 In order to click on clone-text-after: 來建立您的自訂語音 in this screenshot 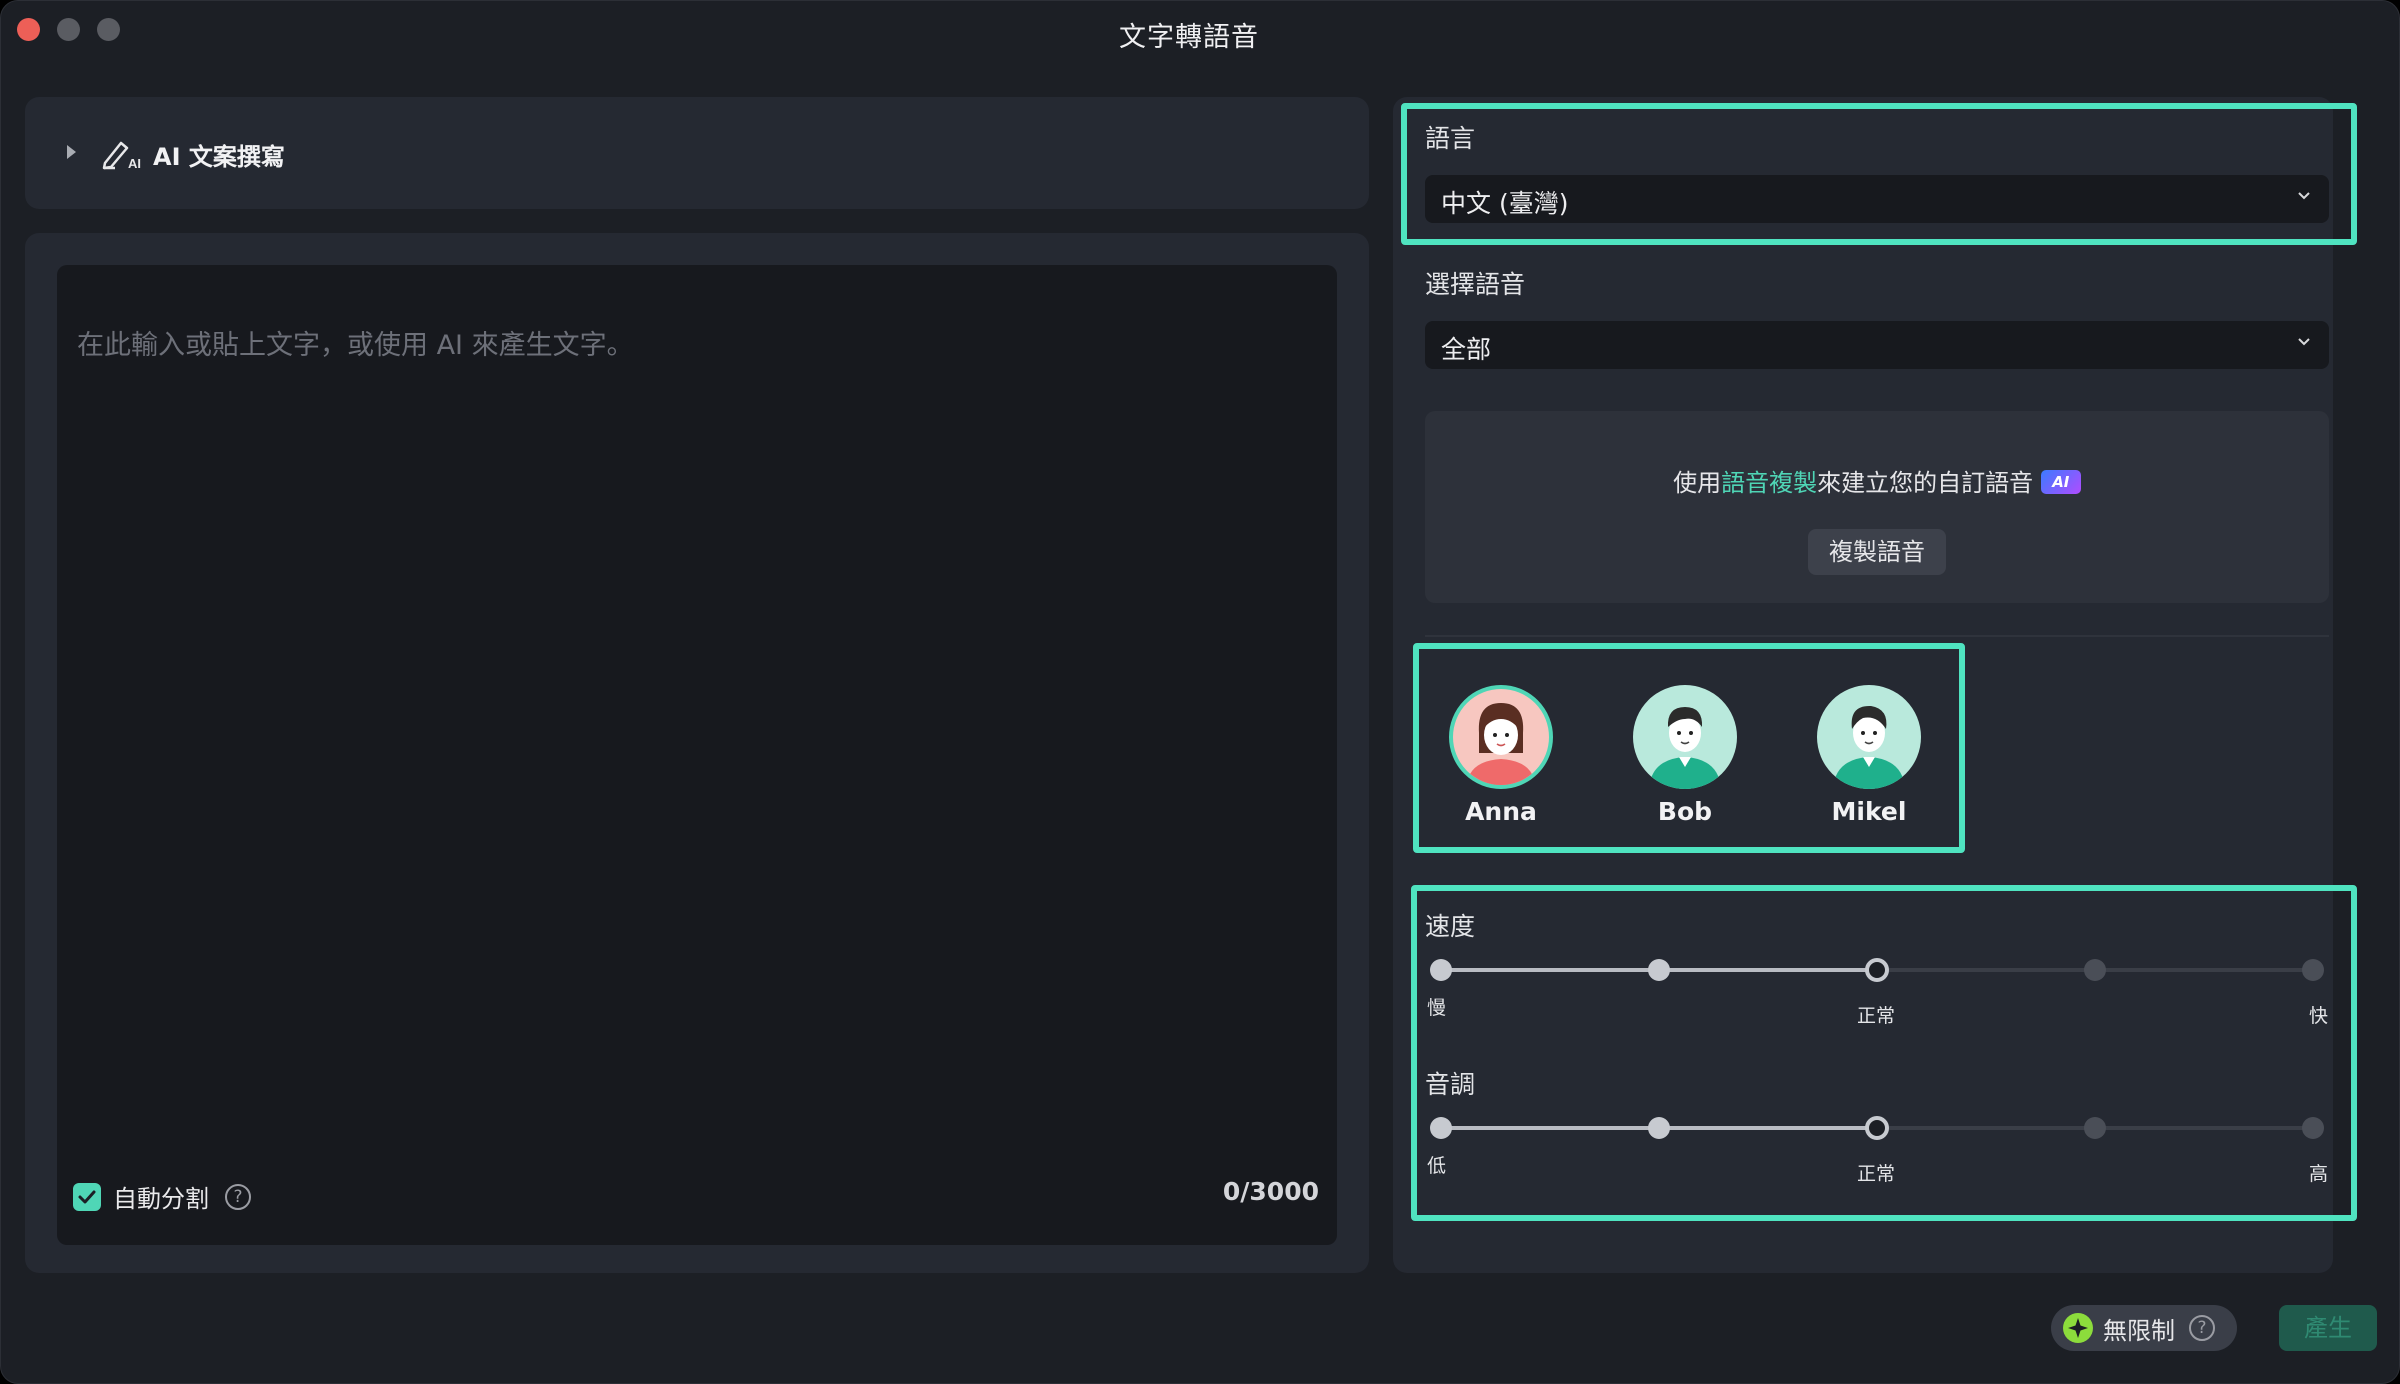, I will do `click(1925, 483)`.